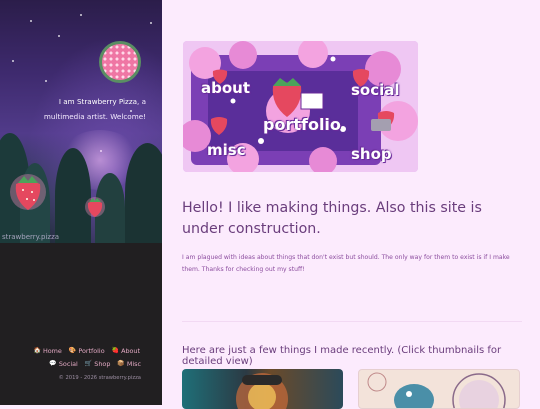  I want to click on hero-nav-image: about social portfolio misc shop, so click(300, 106).